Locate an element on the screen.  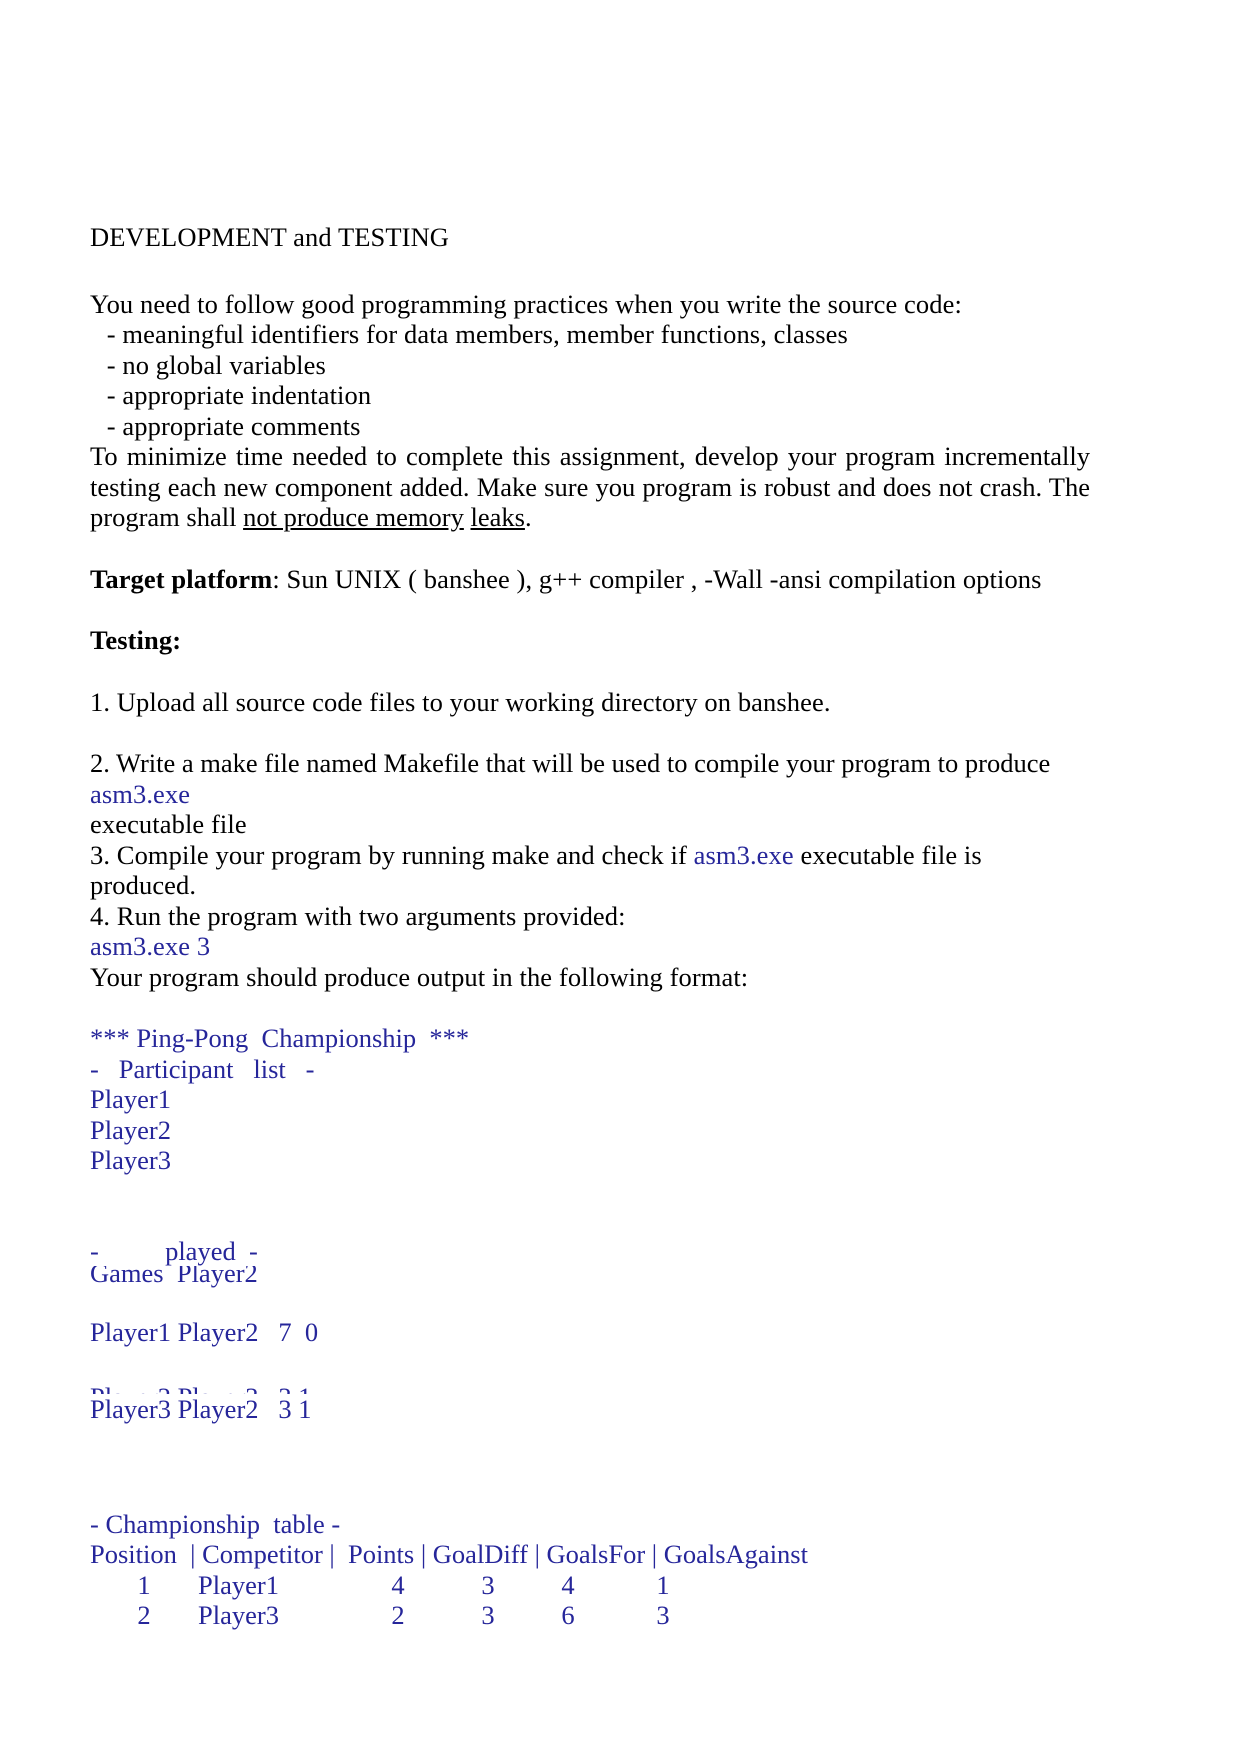
run-command: asm3.exe 3 is located at coordinates (150, 946).